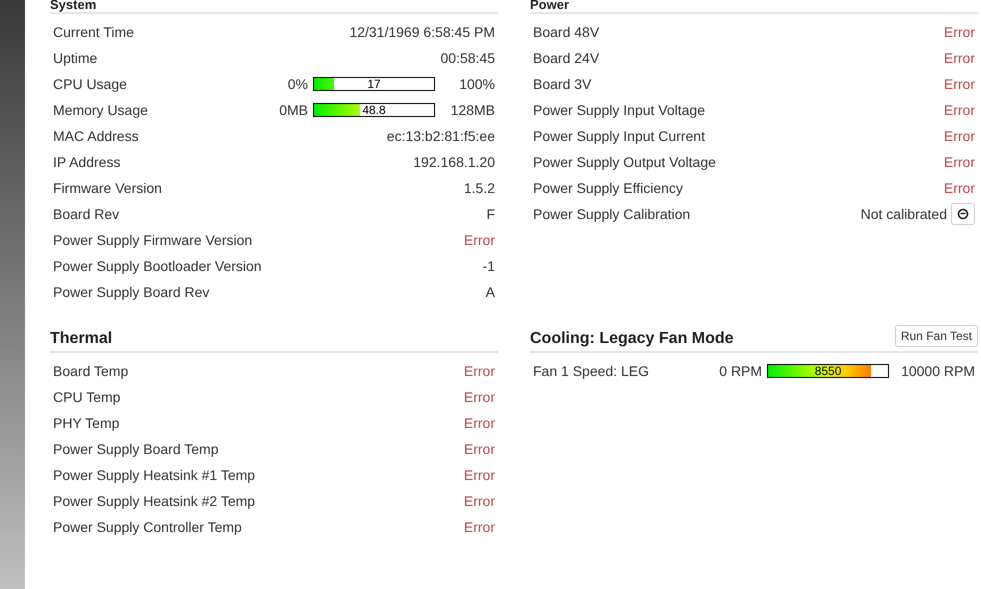 The height and width of the screenshot is (589, 981). What do you see at coordinates (81, 339) in the screenshot?
I see `section-title: Thermal` at bounding box center [81, 339].